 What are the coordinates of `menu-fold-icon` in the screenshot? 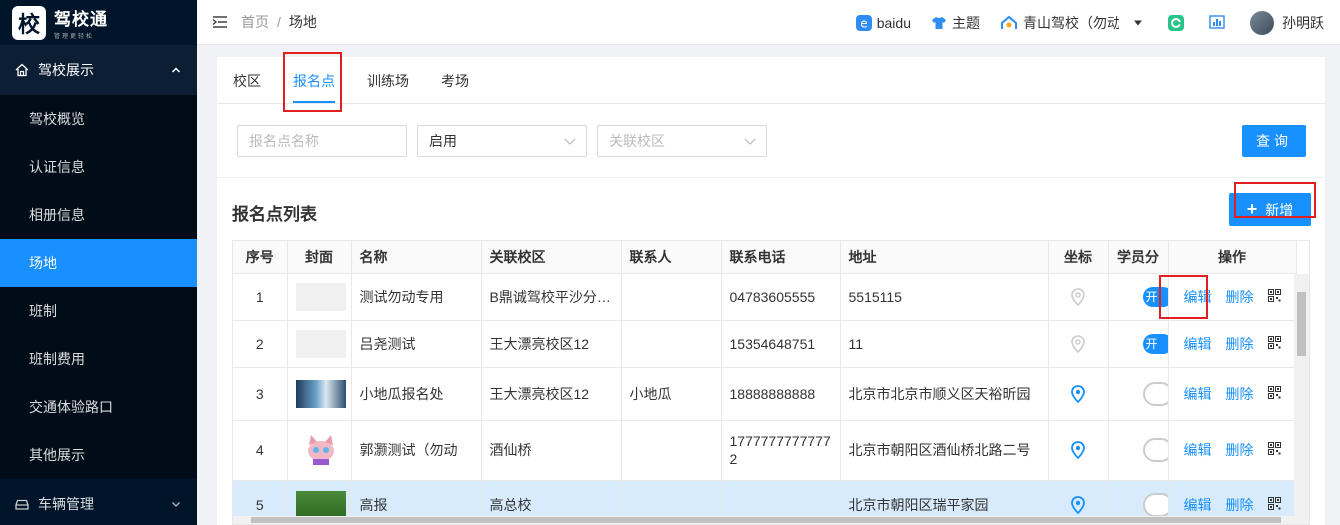 It's located at (220, 22).